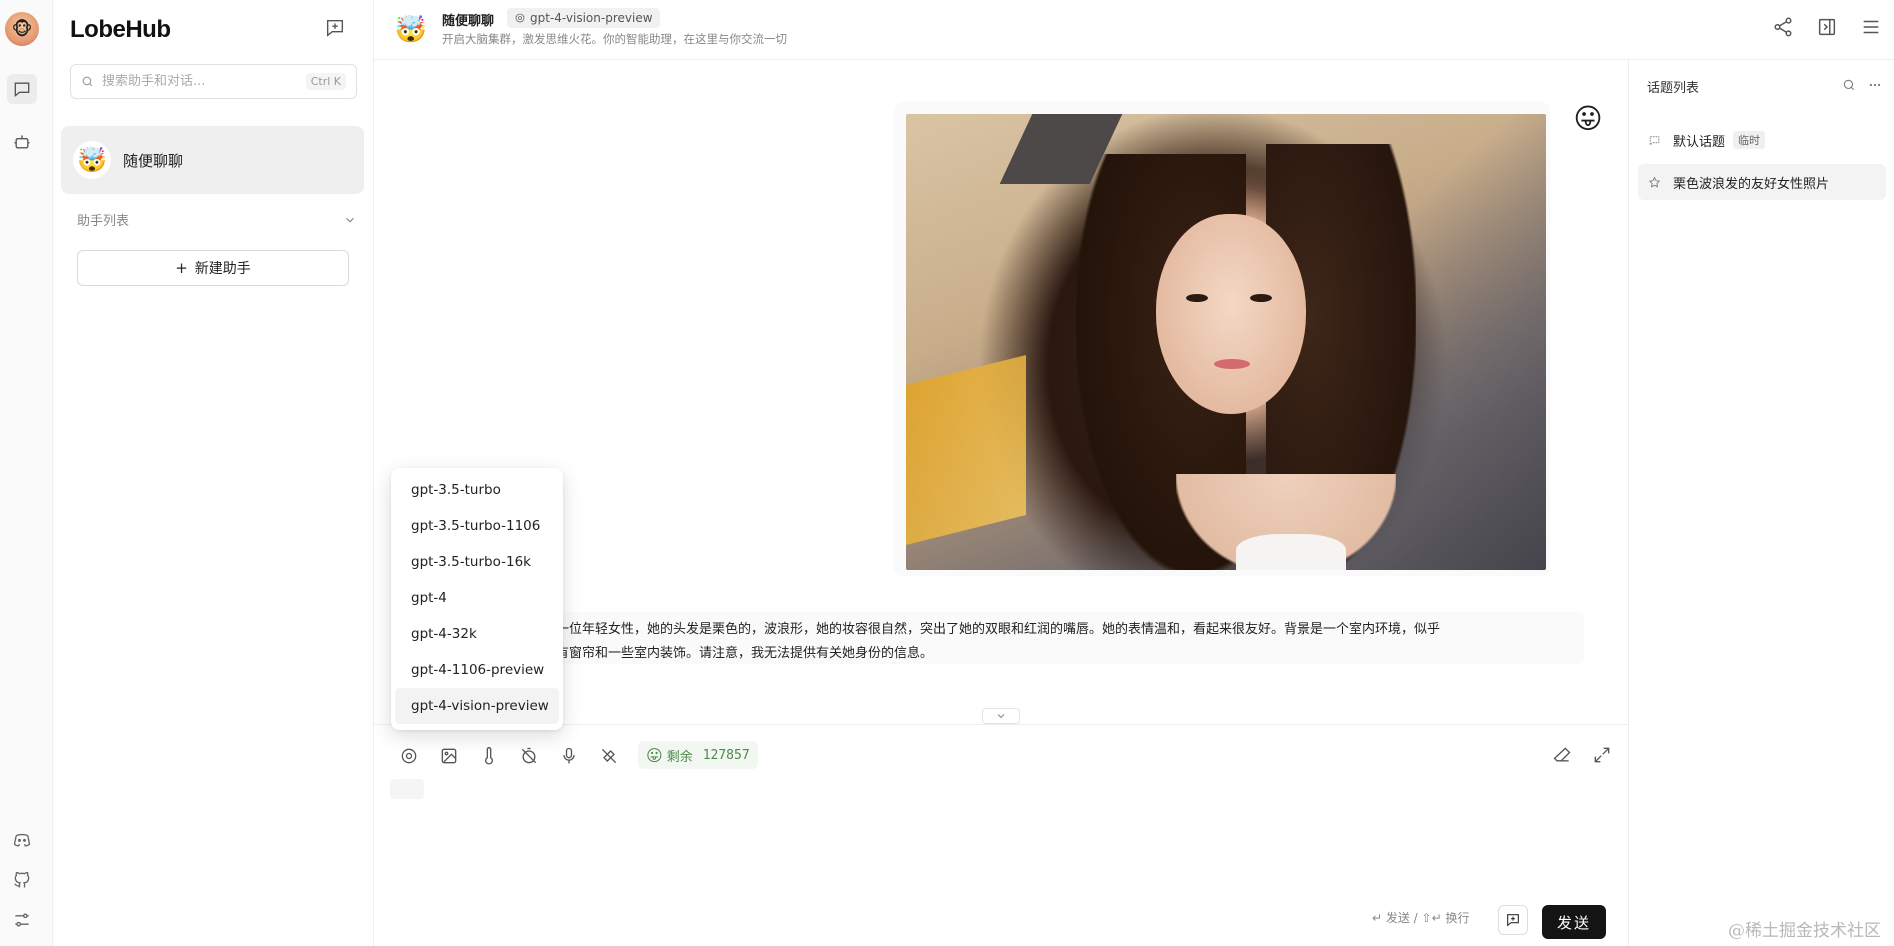 Image resolution: width=1894 pixels, height=946 pixels. Describe the element at coordinates (181, 268) in the screenshot. I see `plus-icon: +` at that location.